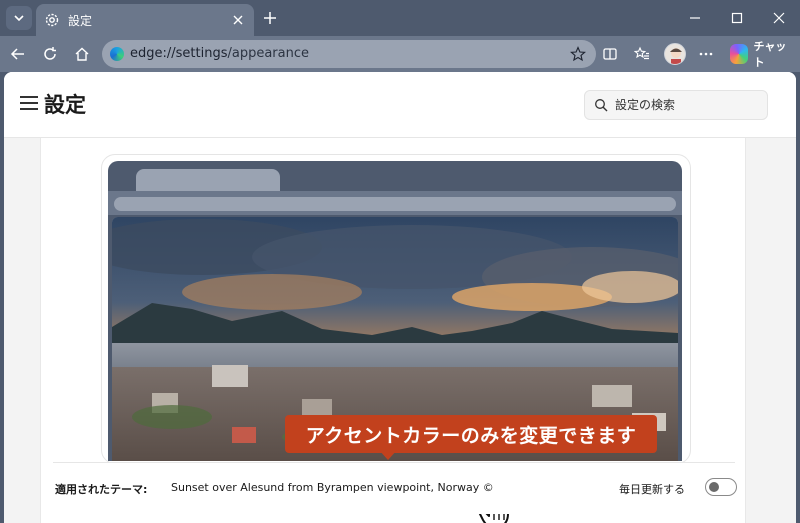 The height and width of the screenshot is (523, 800). I want to click on url-text: edge://settings/appearance, so click(219, 53).